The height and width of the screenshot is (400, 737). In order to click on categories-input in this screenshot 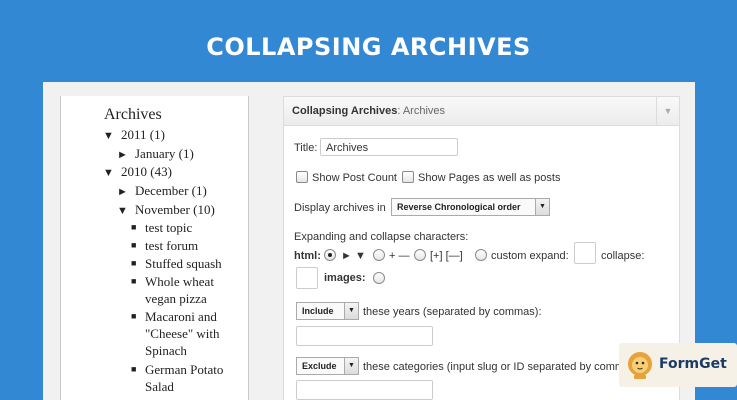, I will do `click(364, 390)`.